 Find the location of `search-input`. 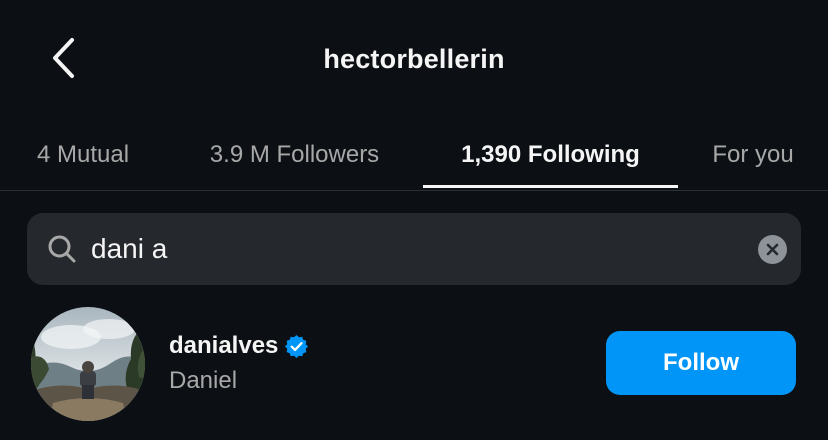

search-input is located at coordinates (411, 249).